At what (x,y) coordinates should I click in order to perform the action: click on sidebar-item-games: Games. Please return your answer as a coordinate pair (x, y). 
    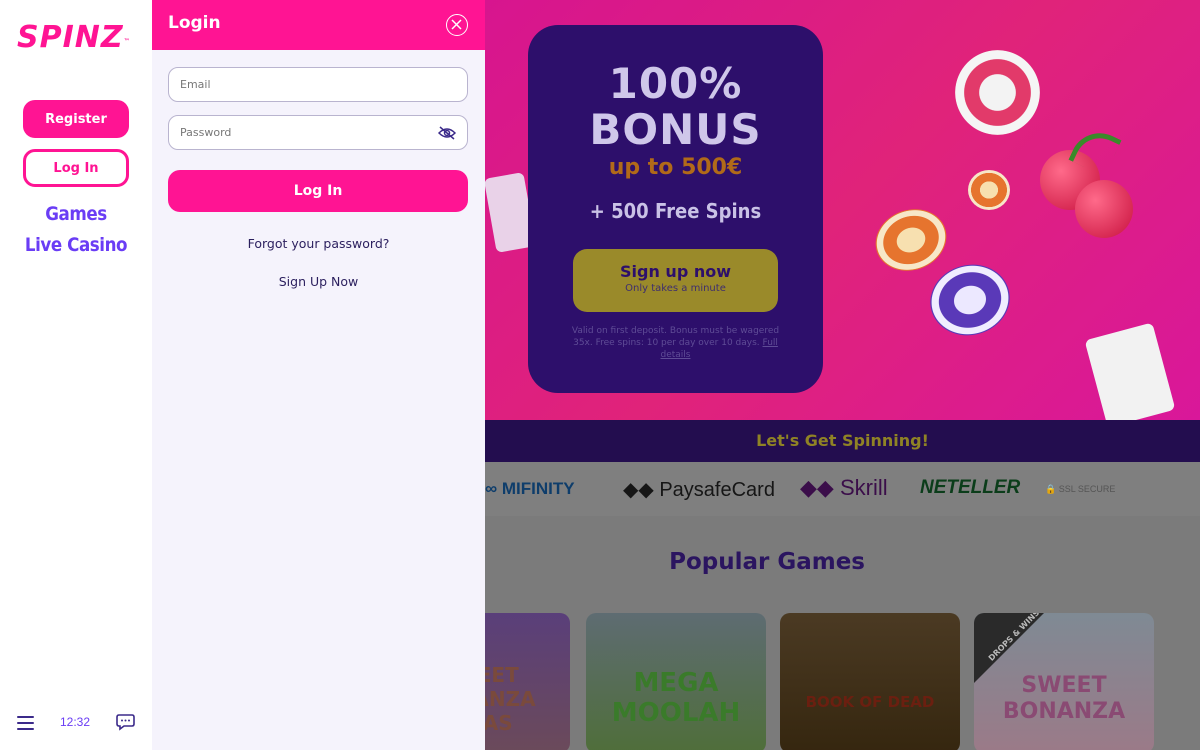
    Looking at the image, I should click on (76, 214).